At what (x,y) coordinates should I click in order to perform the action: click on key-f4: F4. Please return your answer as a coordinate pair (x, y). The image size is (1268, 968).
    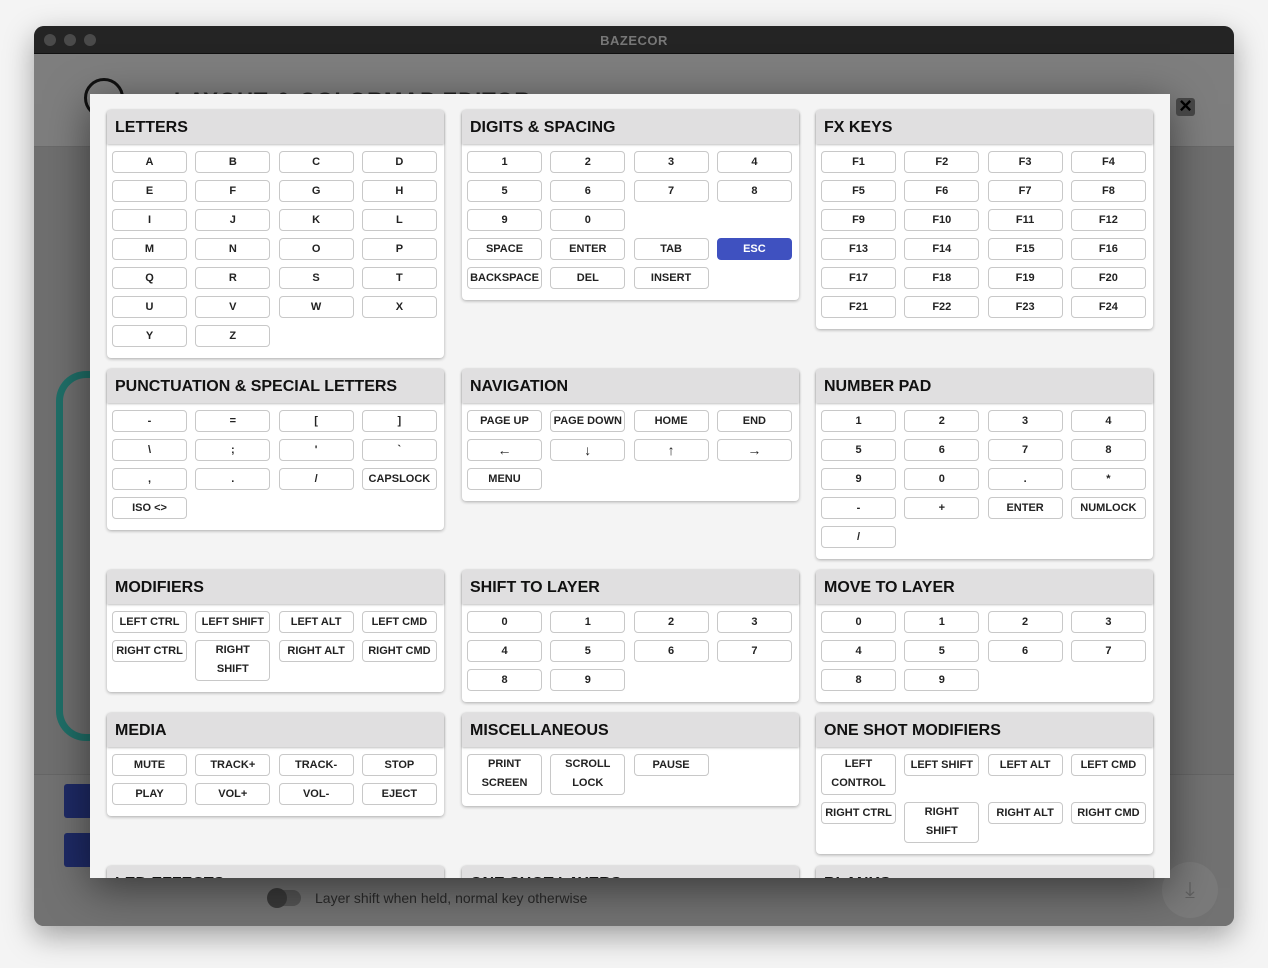
    Looking at the image, I should click on (1108, 162).